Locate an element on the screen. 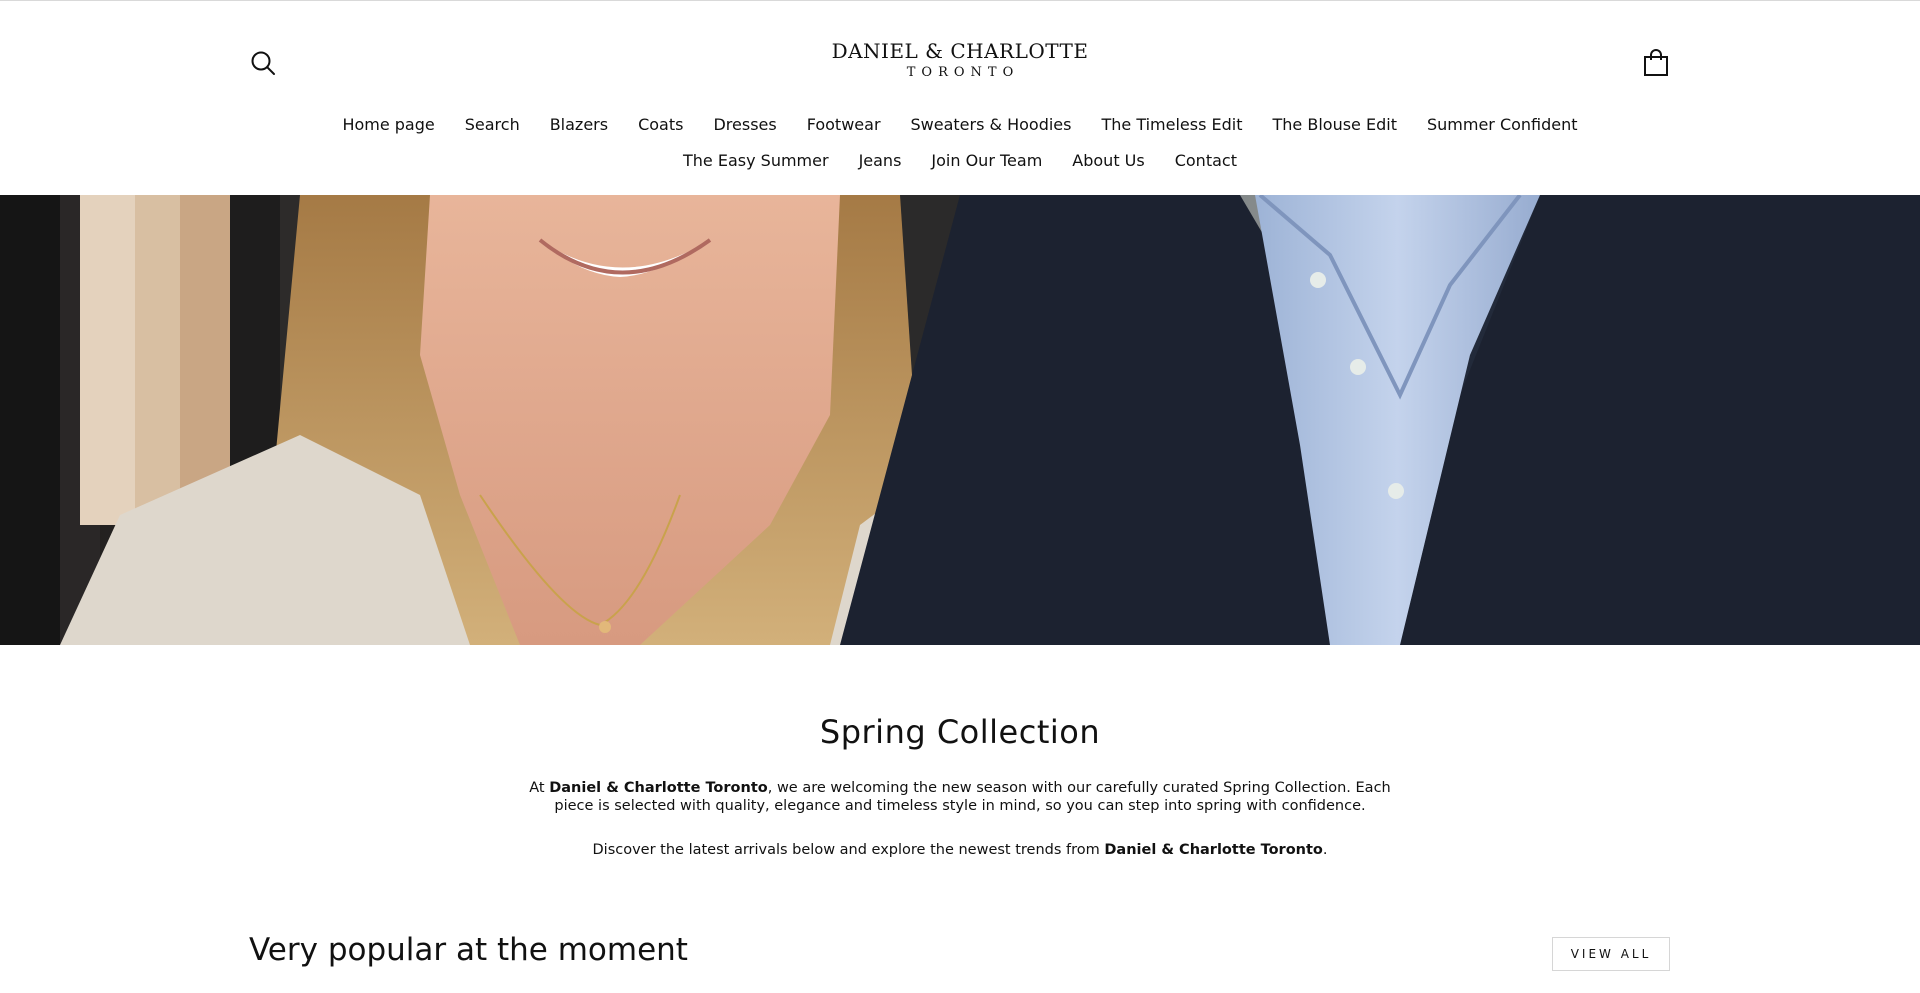 This screenshot has width=1920, height=993. view-all-button: VIEW ALL is located at coordinates (1611, 954).